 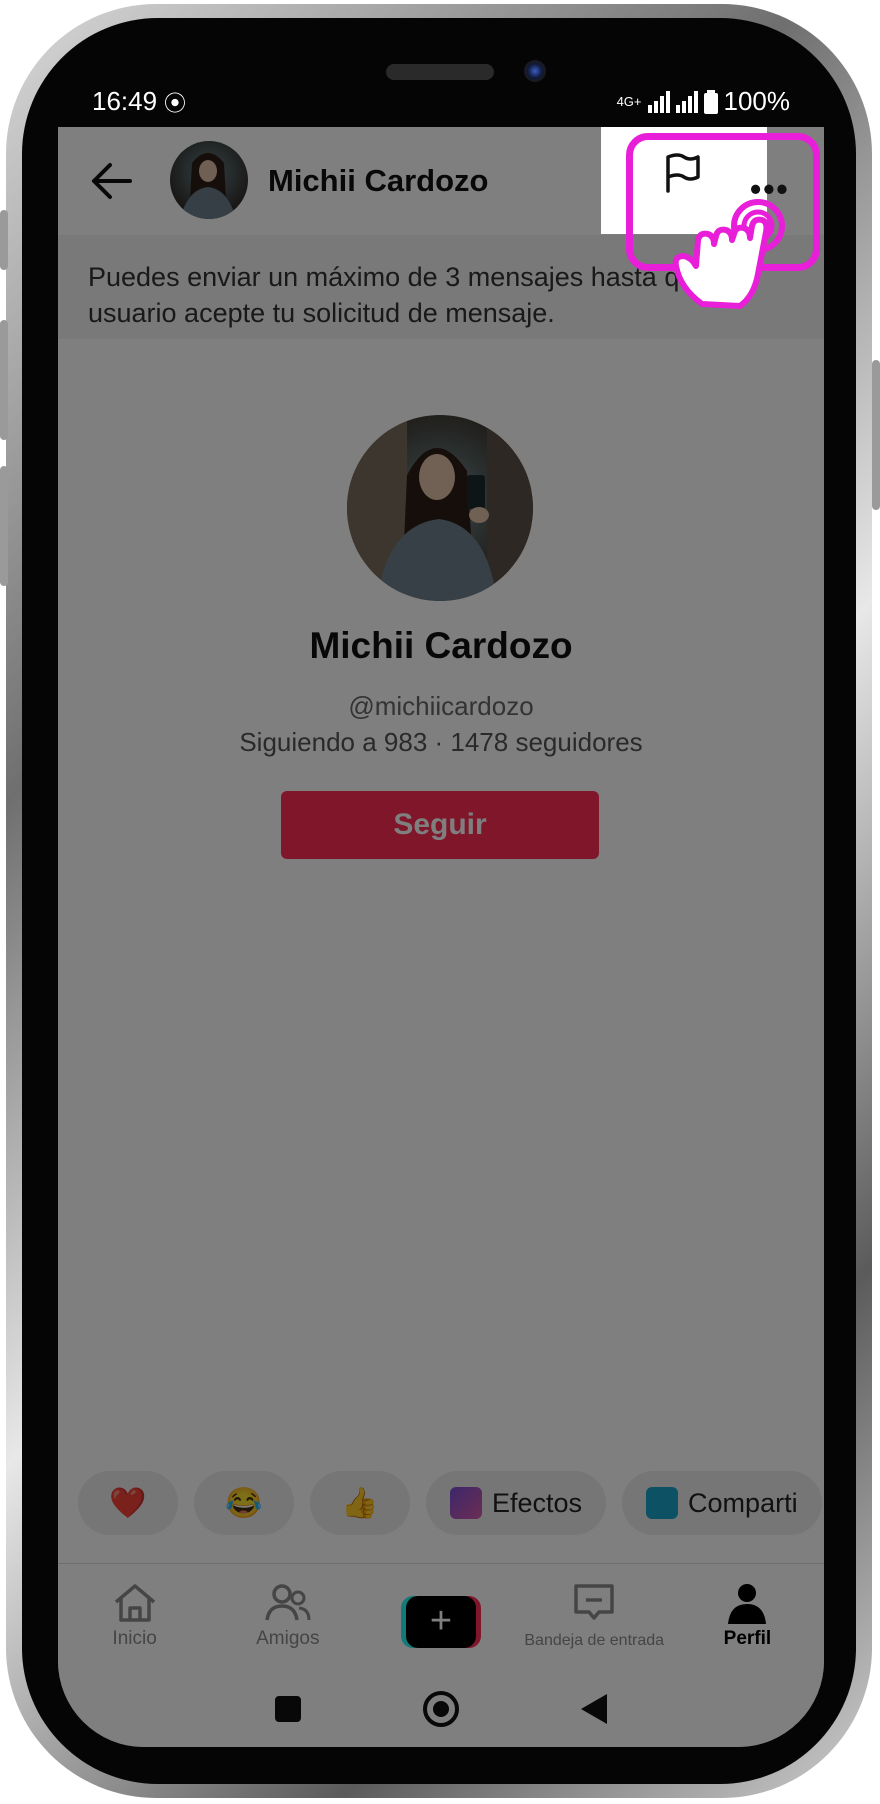 I want to click on wifi-calling-icon: ⦿, so click(x=175, y=103).